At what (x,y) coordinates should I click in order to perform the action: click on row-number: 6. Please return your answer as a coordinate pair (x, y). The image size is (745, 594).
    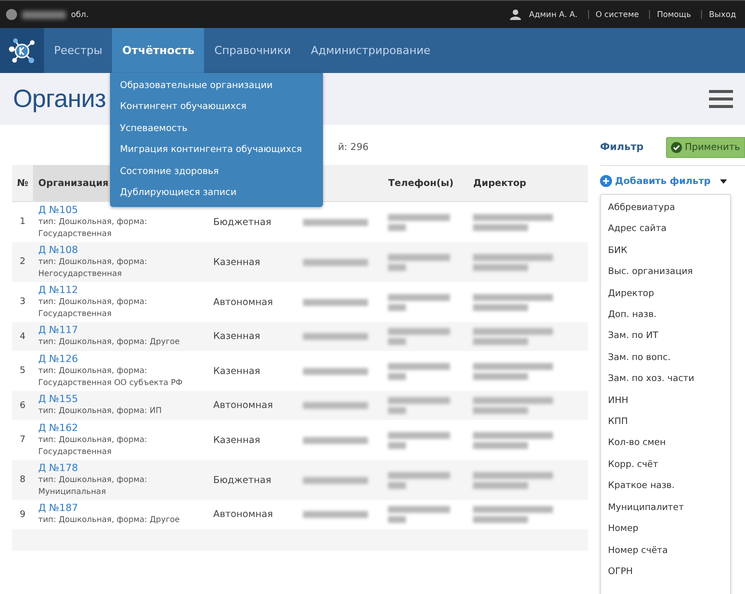
    Looking at the image, I should click on (23, 405).